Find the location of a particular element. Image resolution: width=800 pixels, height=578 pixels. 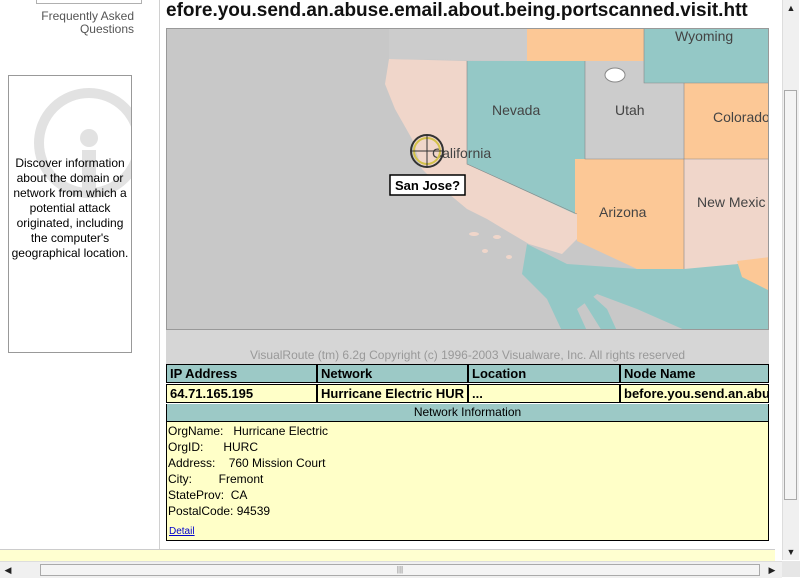

horizontal-scroll-thumb: ||| is located at coordinates (400, 570).